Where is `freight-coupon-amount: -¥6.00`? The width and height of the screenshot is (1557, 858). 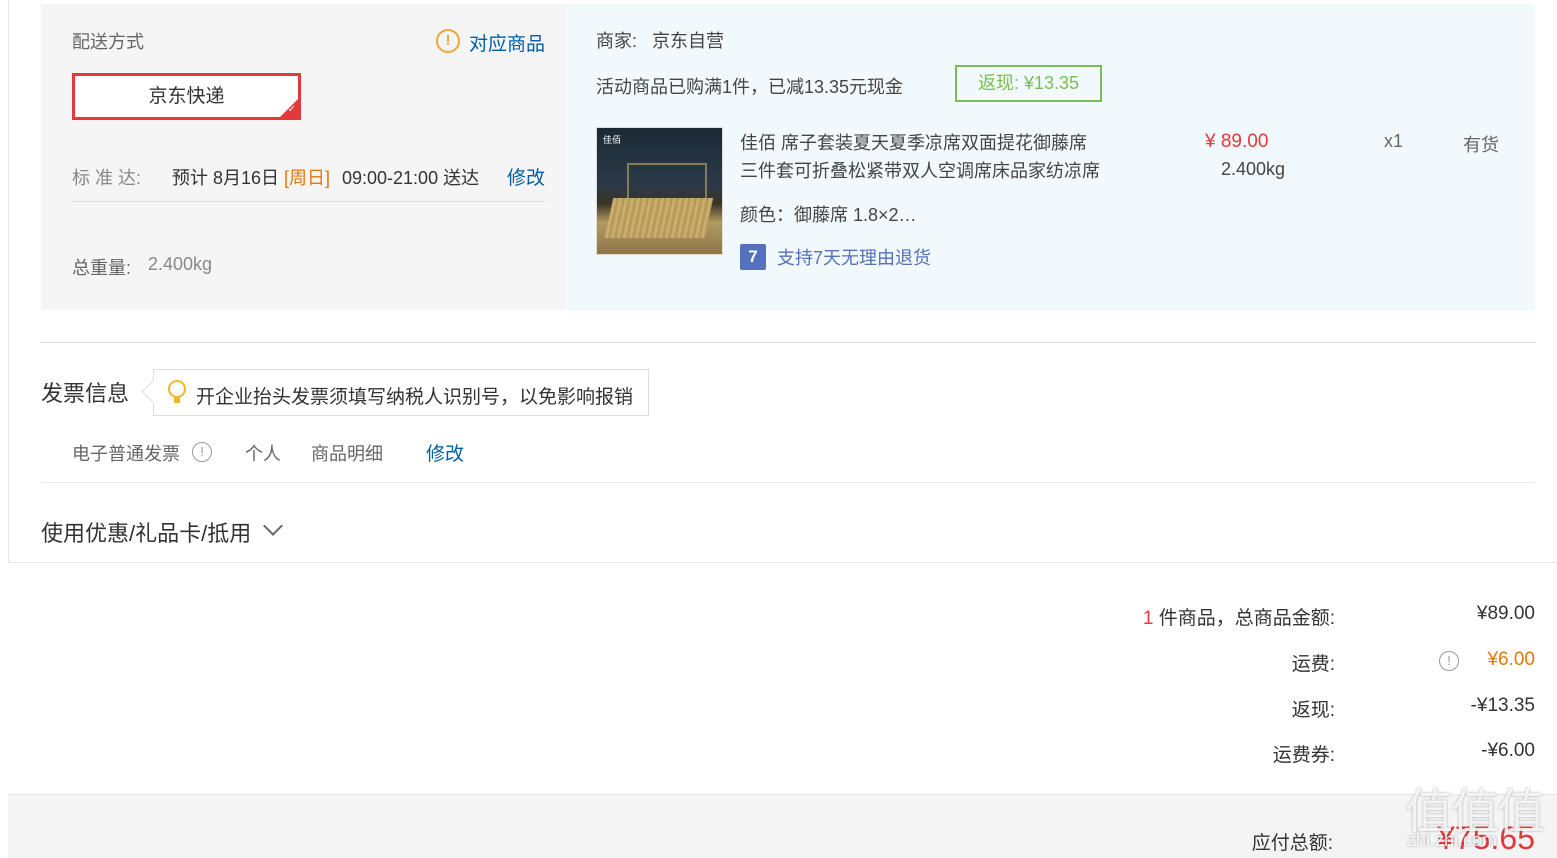
freight-coupon-amount: -¥6.00 is located at coordinates (1508, 750).